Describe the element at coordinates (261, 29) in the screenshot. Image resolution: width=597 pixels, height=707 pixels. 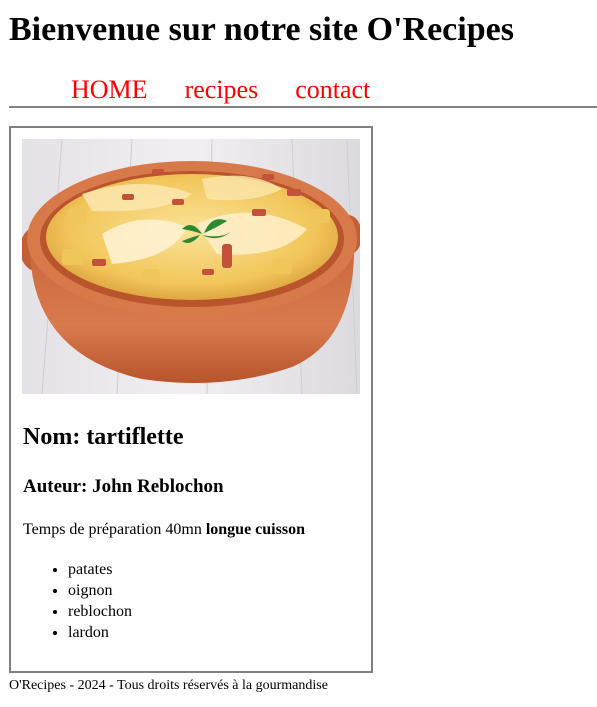
I see `site-title: Bienvenue sur notre site O'Recipes` at that location.